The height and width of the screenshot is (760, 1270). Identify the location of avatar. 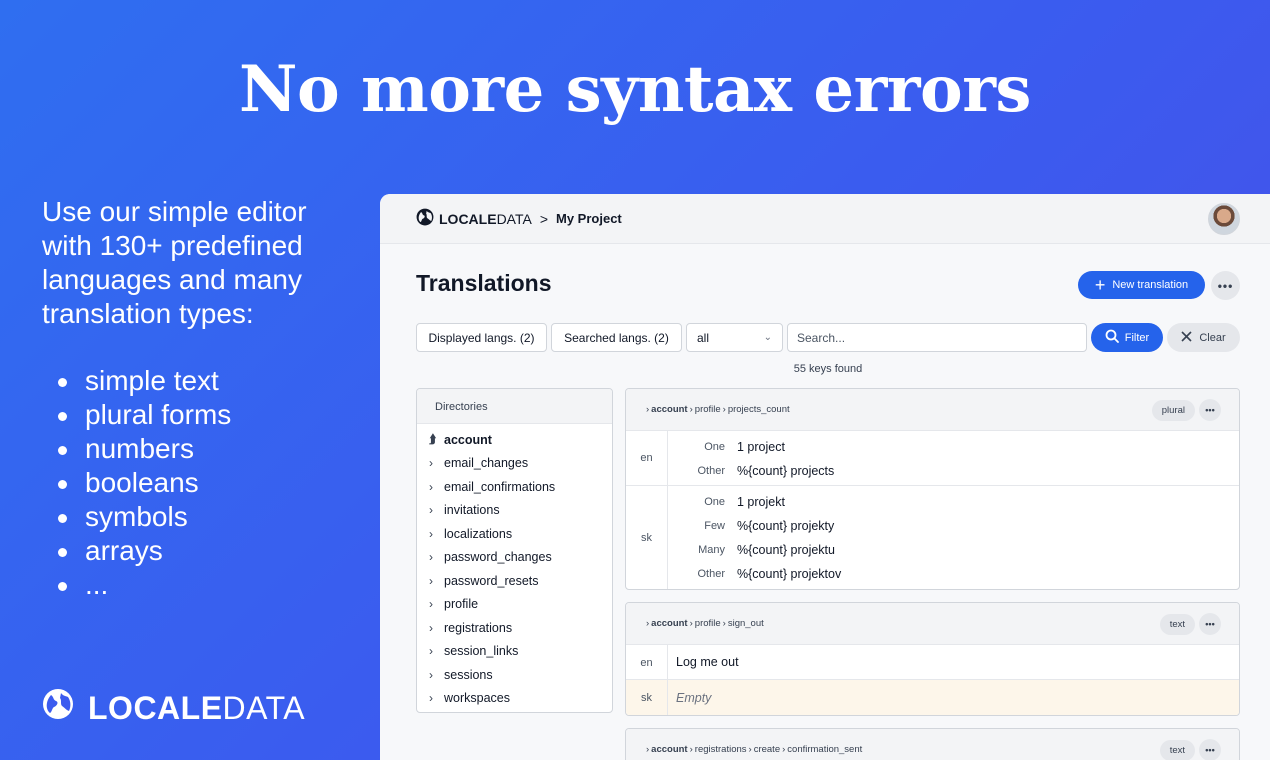
(1224, 219).